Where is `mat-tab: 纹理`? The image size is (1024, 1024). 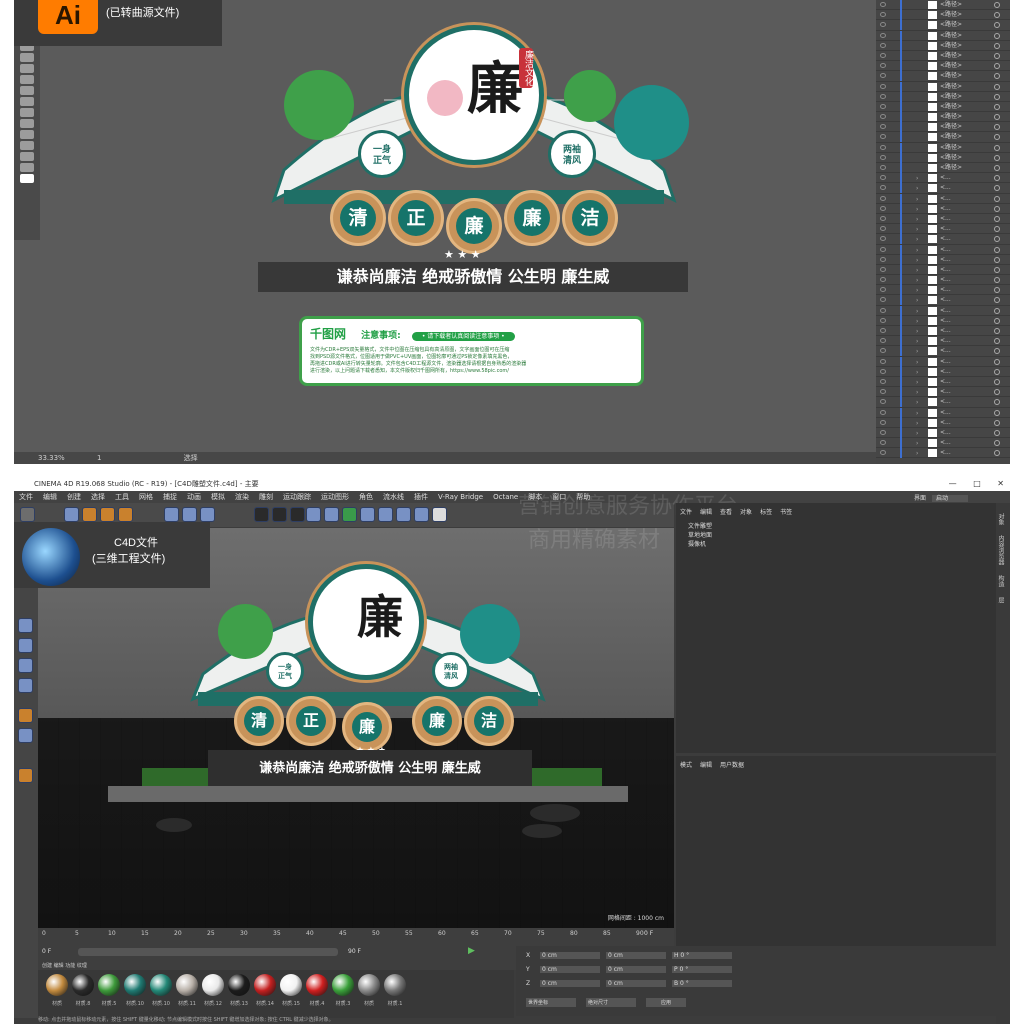 mat-tab: 纹理 is located at coordinates (82, 966).